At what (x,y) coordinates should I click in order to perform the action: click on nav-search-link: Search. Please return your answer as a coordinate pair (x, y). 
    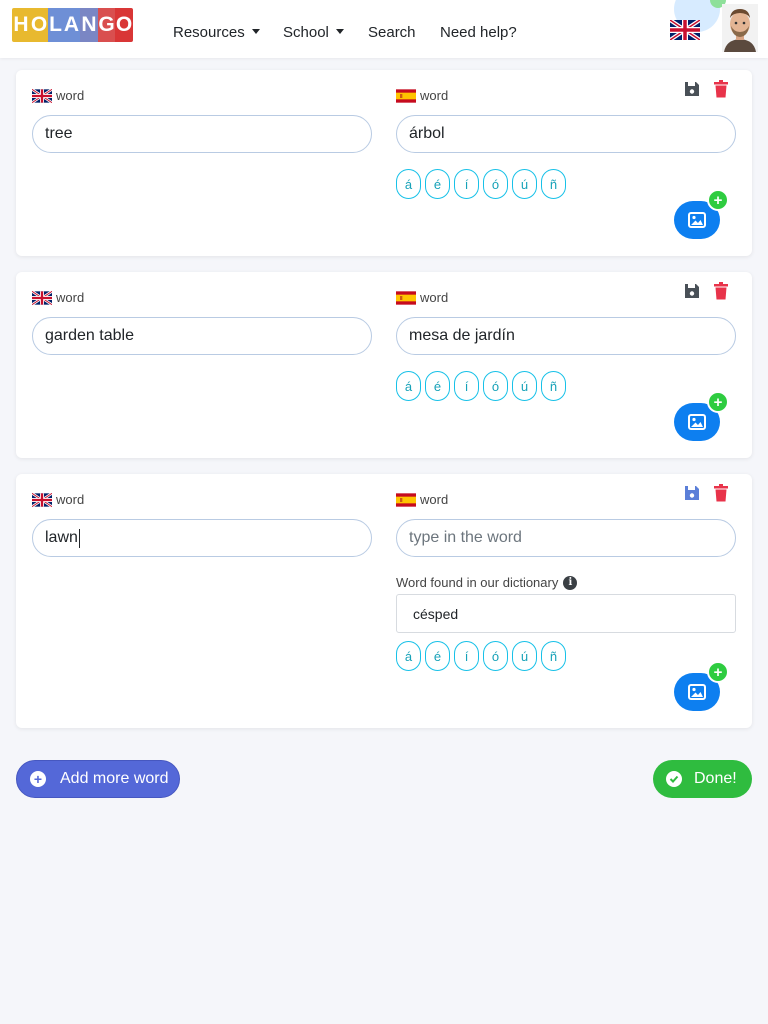
    Looking at the image, I should click on (392, 32).